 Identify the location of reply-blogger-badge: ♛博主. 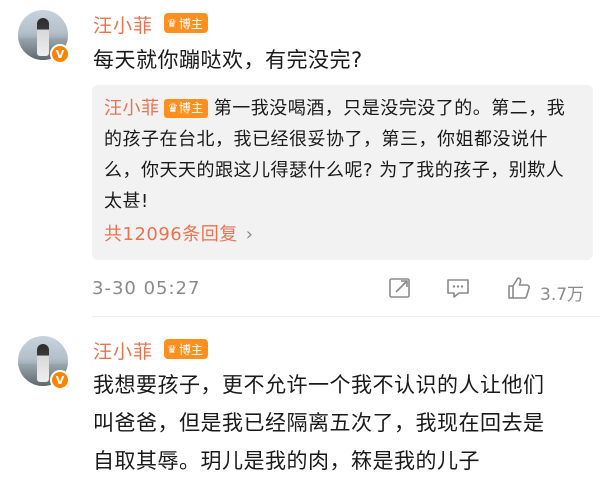
(185, 108).